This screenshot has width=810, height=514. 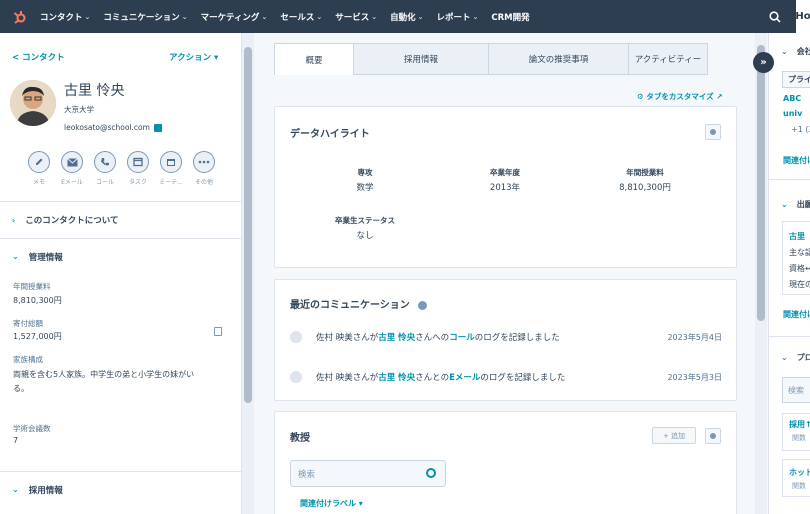 I want to click on hubspot-logo-icon, so click(x=20, y=16).